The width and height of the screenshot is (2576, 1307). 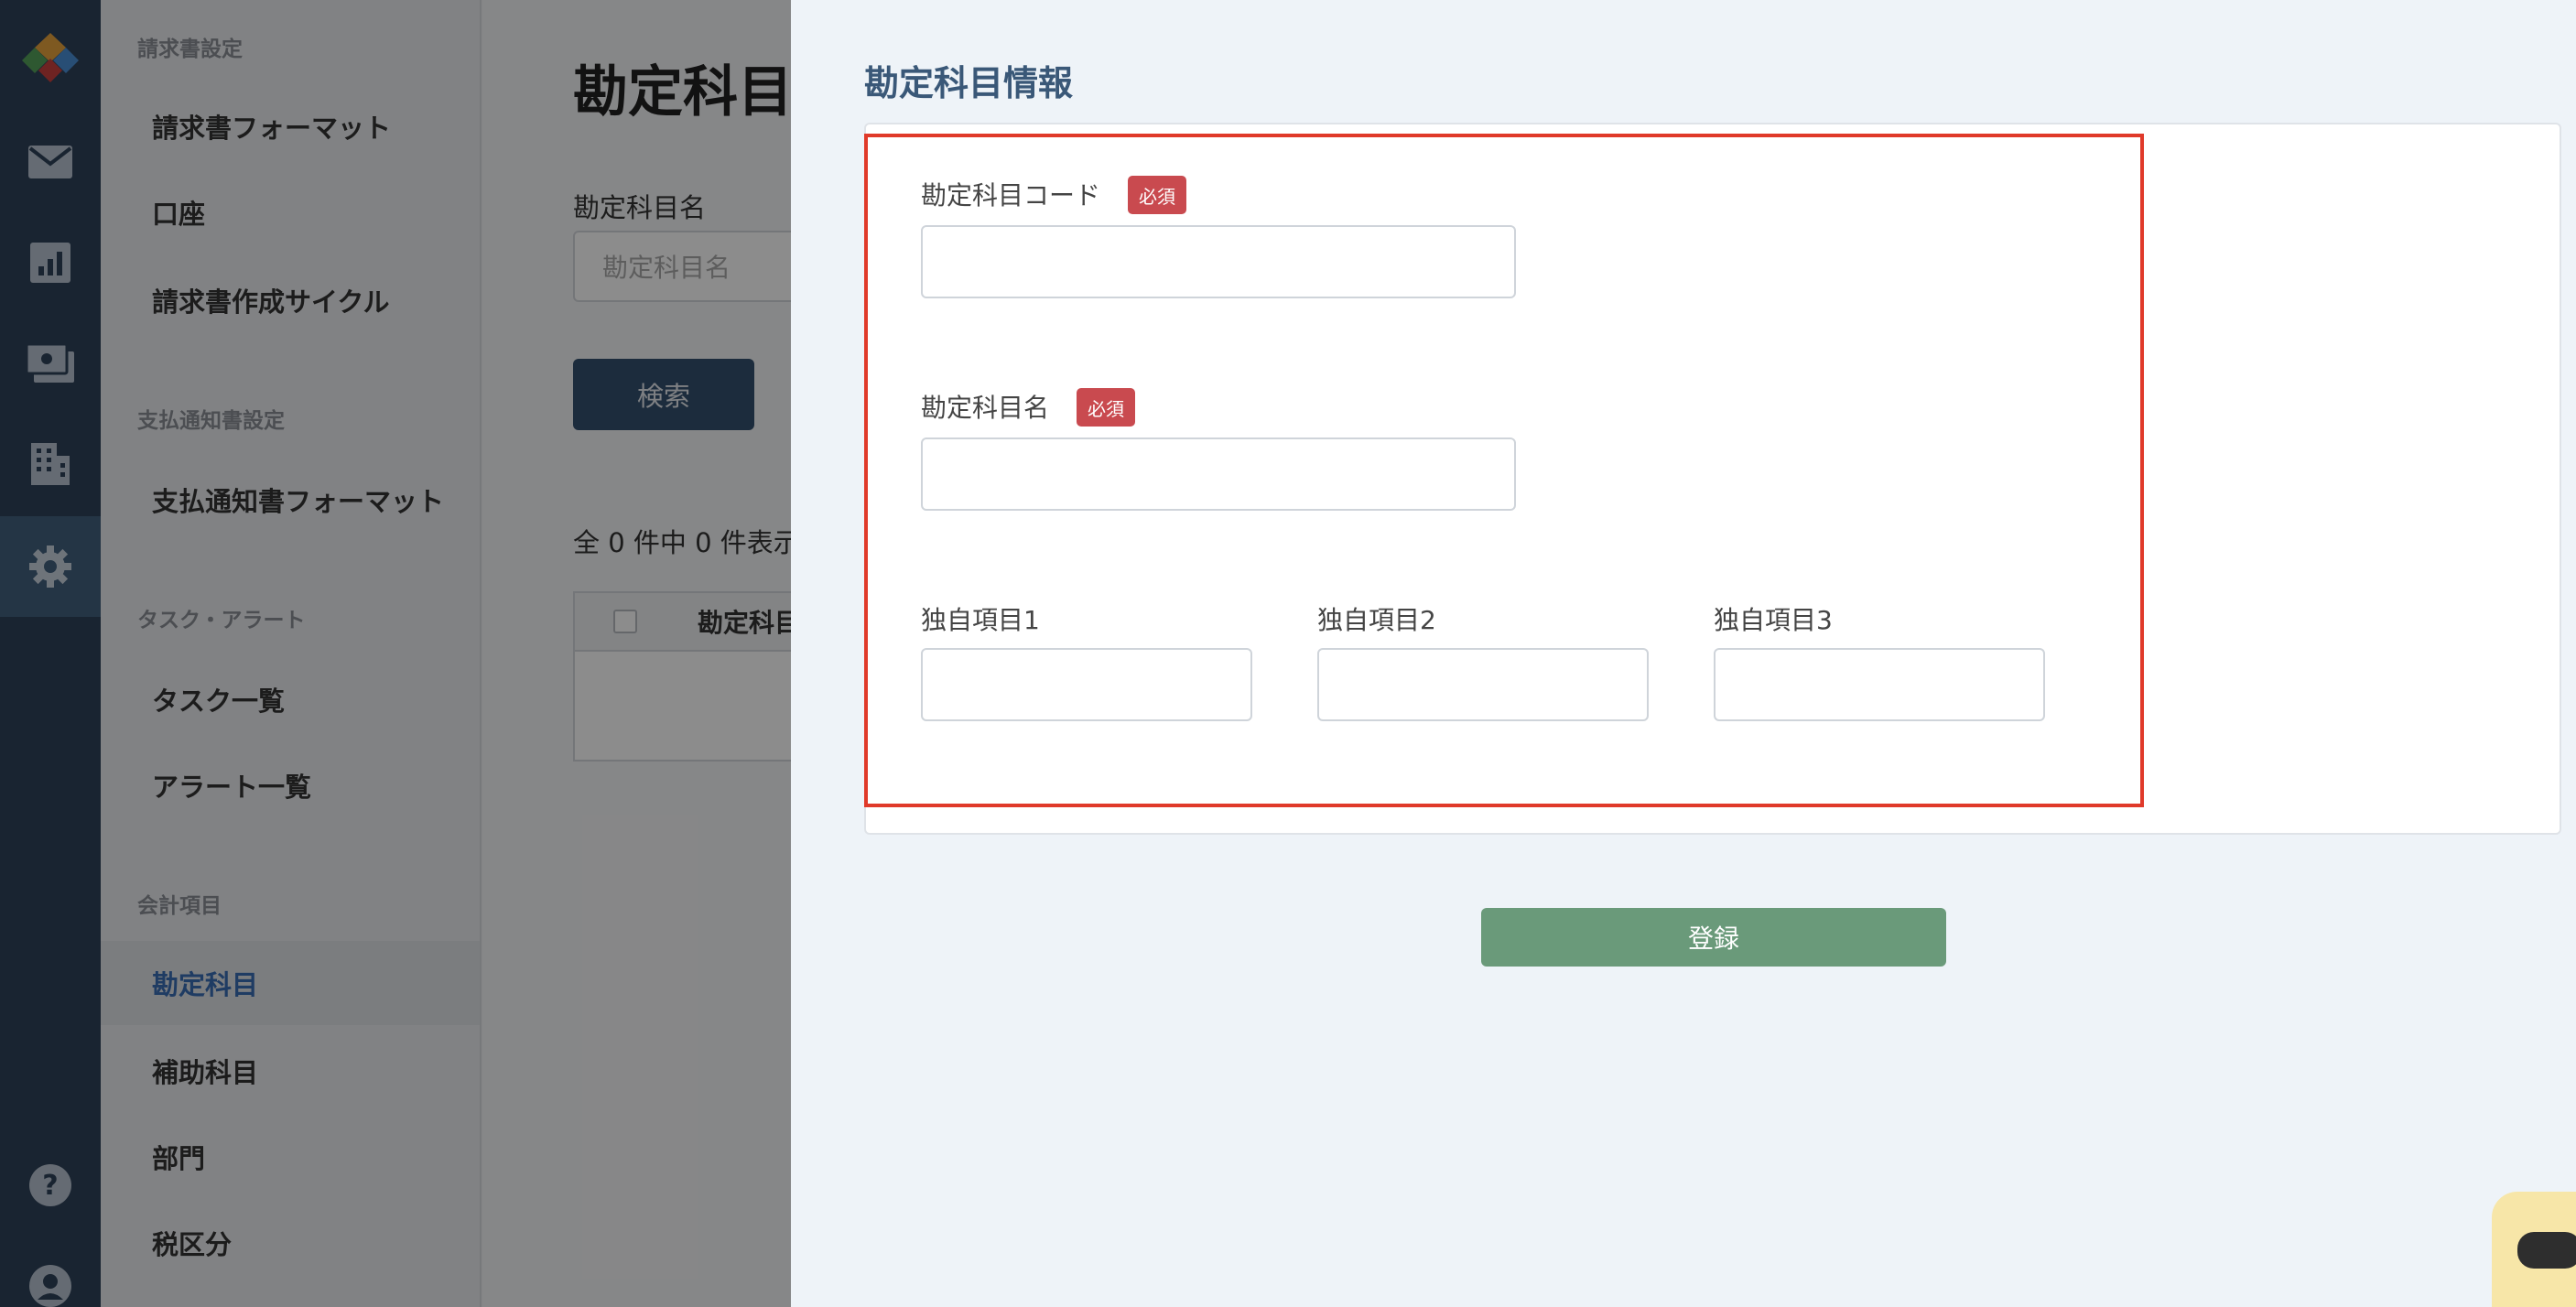 What do you see at coordinates (969, 83) in the screenshot?
I see `drawer-title: 勘定科目情報` at bounding box center [969, 83].